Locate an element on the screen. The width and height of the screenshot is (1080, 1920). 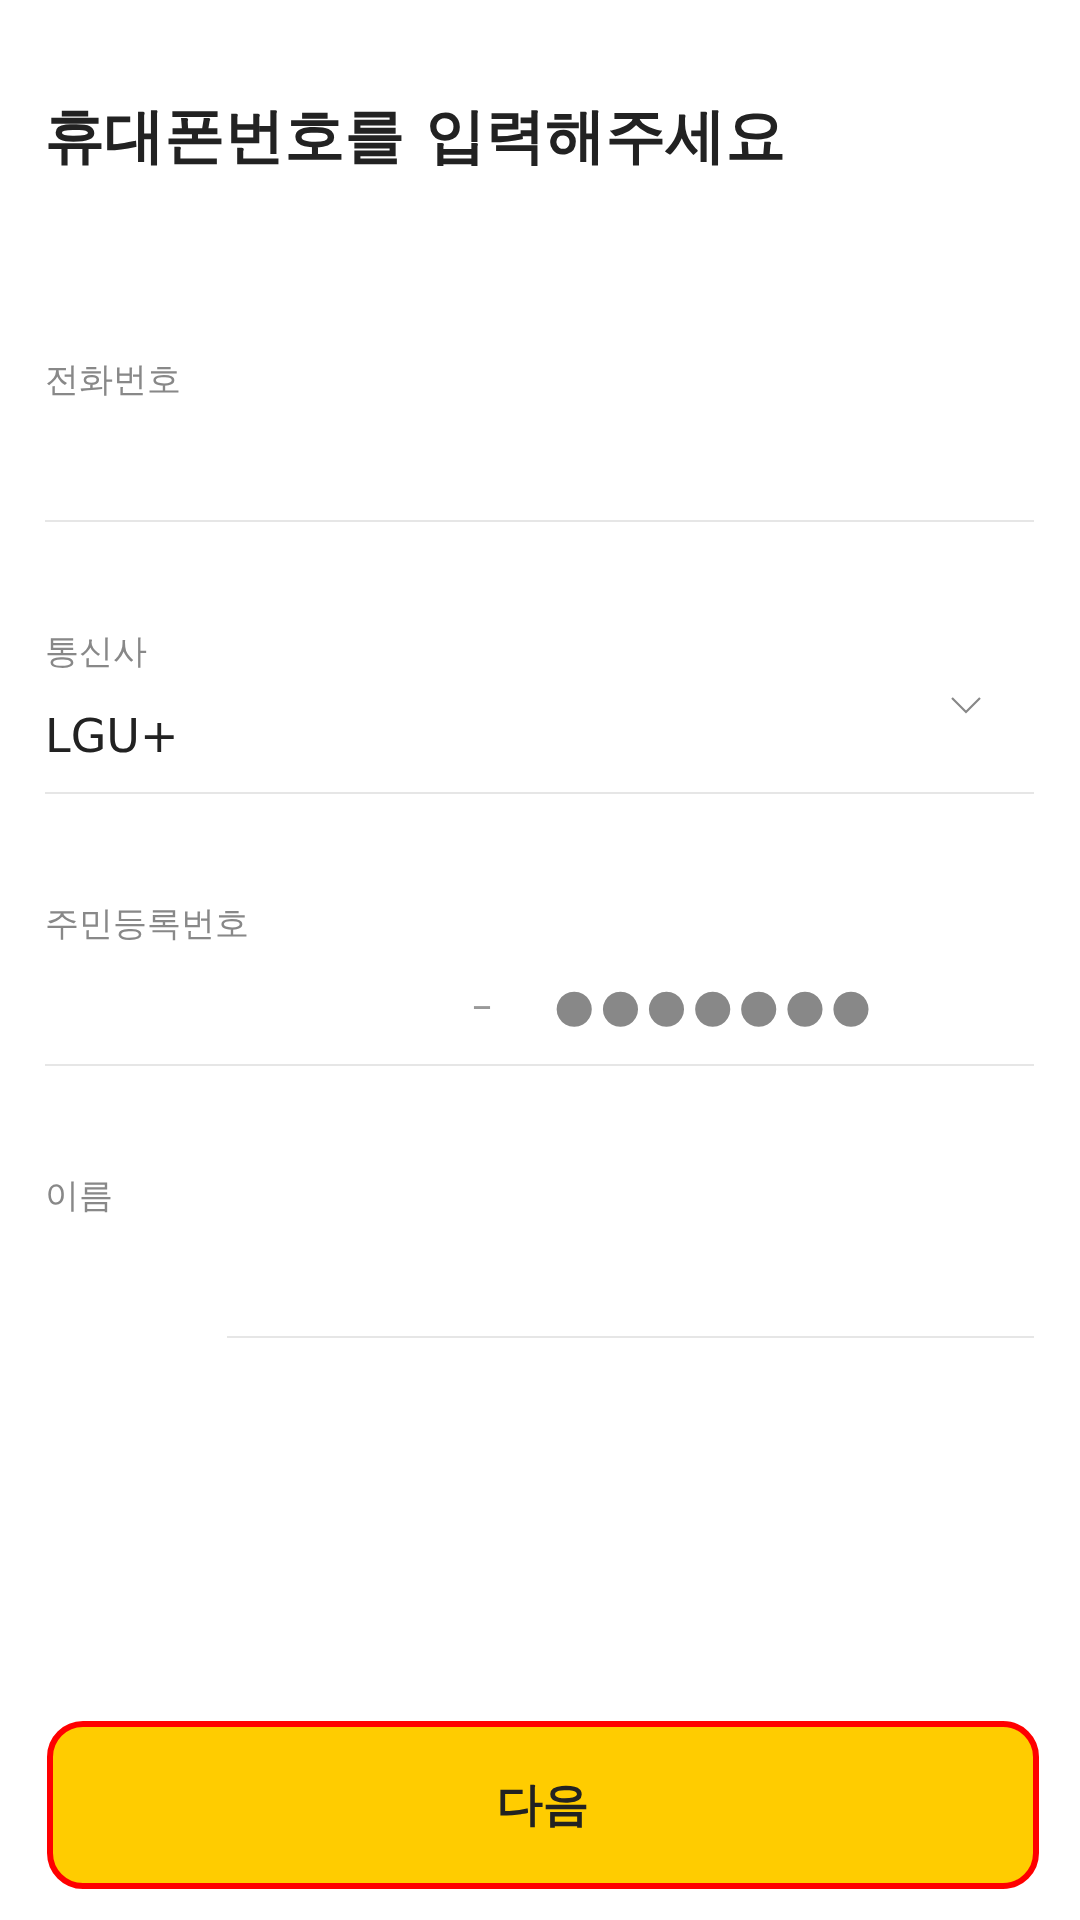
field-label: 통신사 is located at coordinates (96, 651).